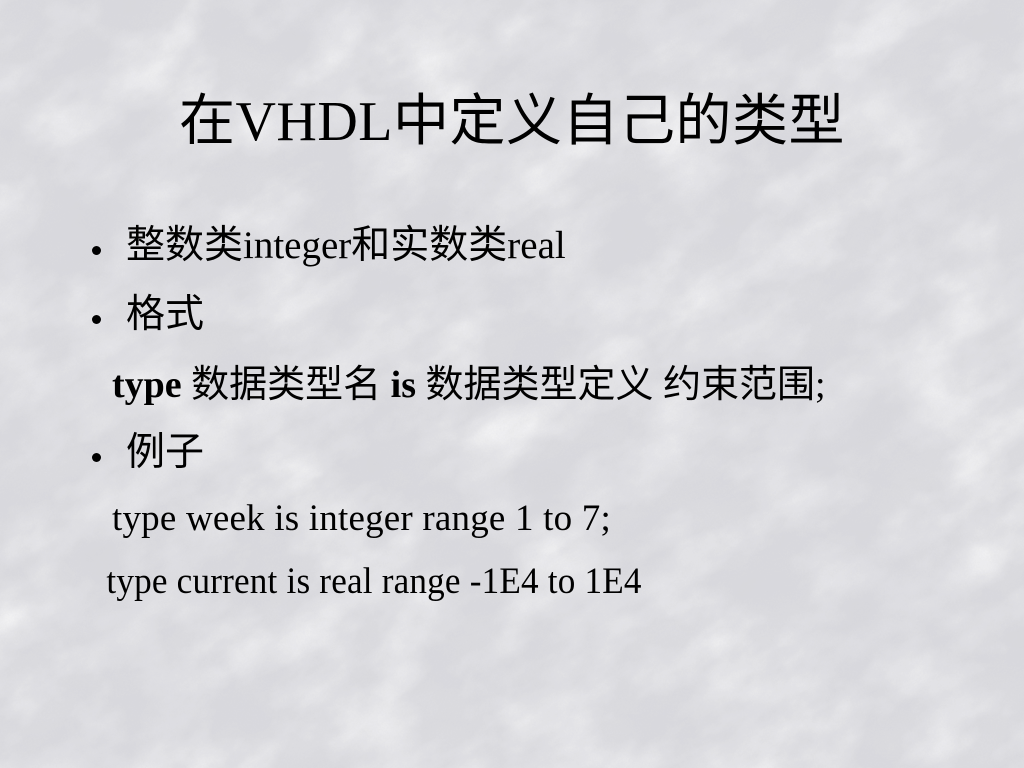 Image resolution: width=1024 pixels, height=768 pixels. I want to click on keyword-is: is, so click(403, 385).